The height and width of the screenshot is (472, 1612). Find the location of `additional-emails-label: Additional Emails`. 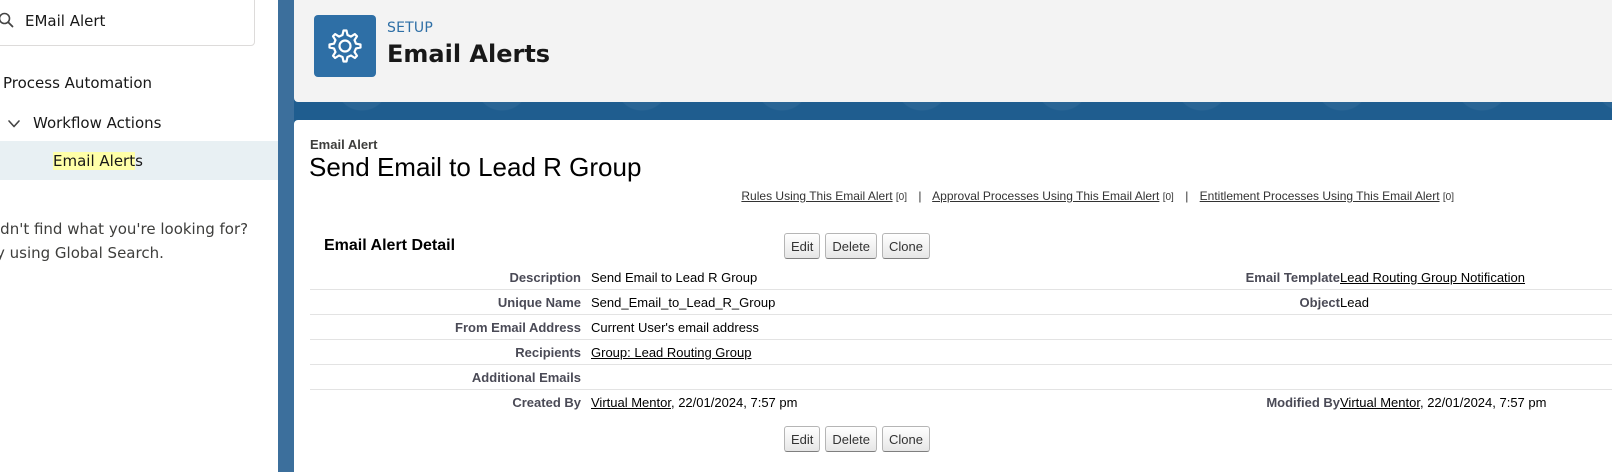

additional-emails-label: Additional Emails is located at coordinates (526, 377).